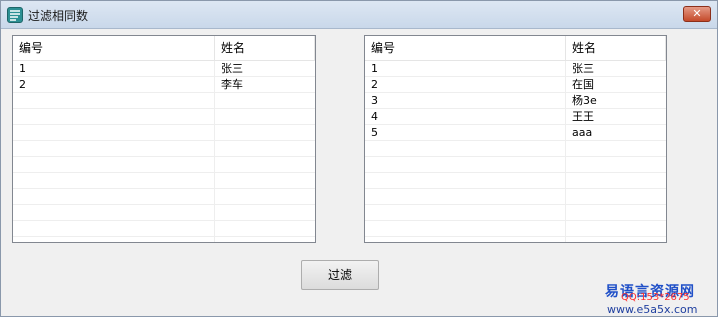  What do you see at coordinates (164, 85) in the screenshot?
I see `table-row: 2 李车` at bounding box center [164, 85].